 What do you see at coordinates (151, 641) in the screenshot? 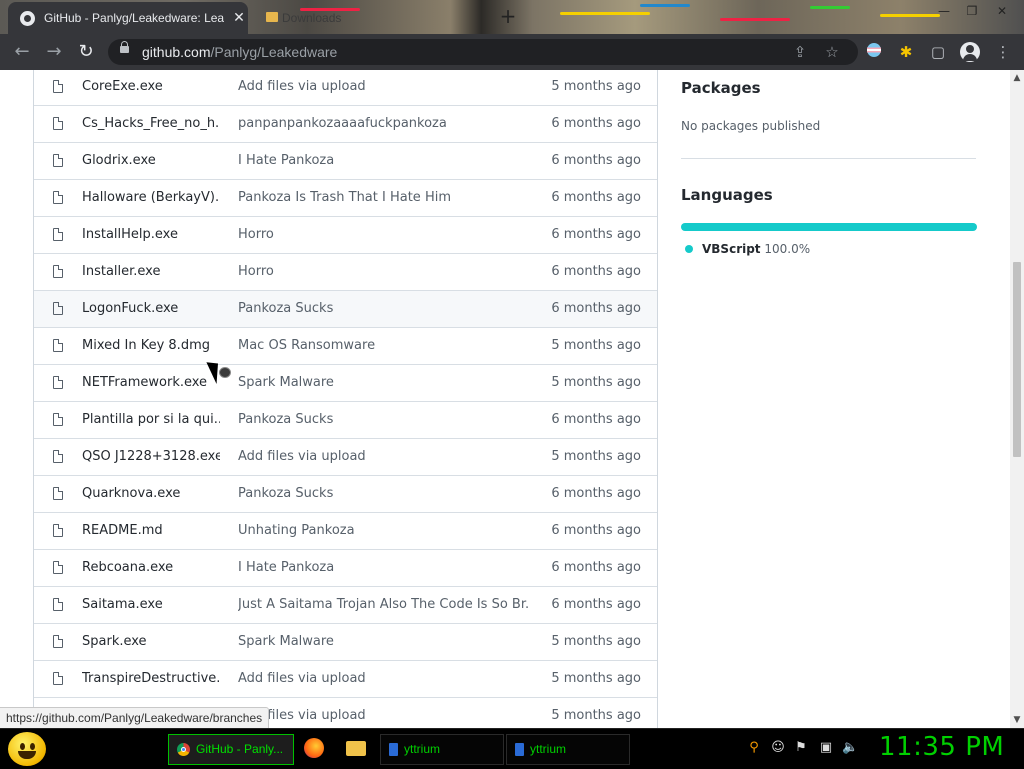
I see `file-name-link: Spark.exe` at bounding box center [151, 641].